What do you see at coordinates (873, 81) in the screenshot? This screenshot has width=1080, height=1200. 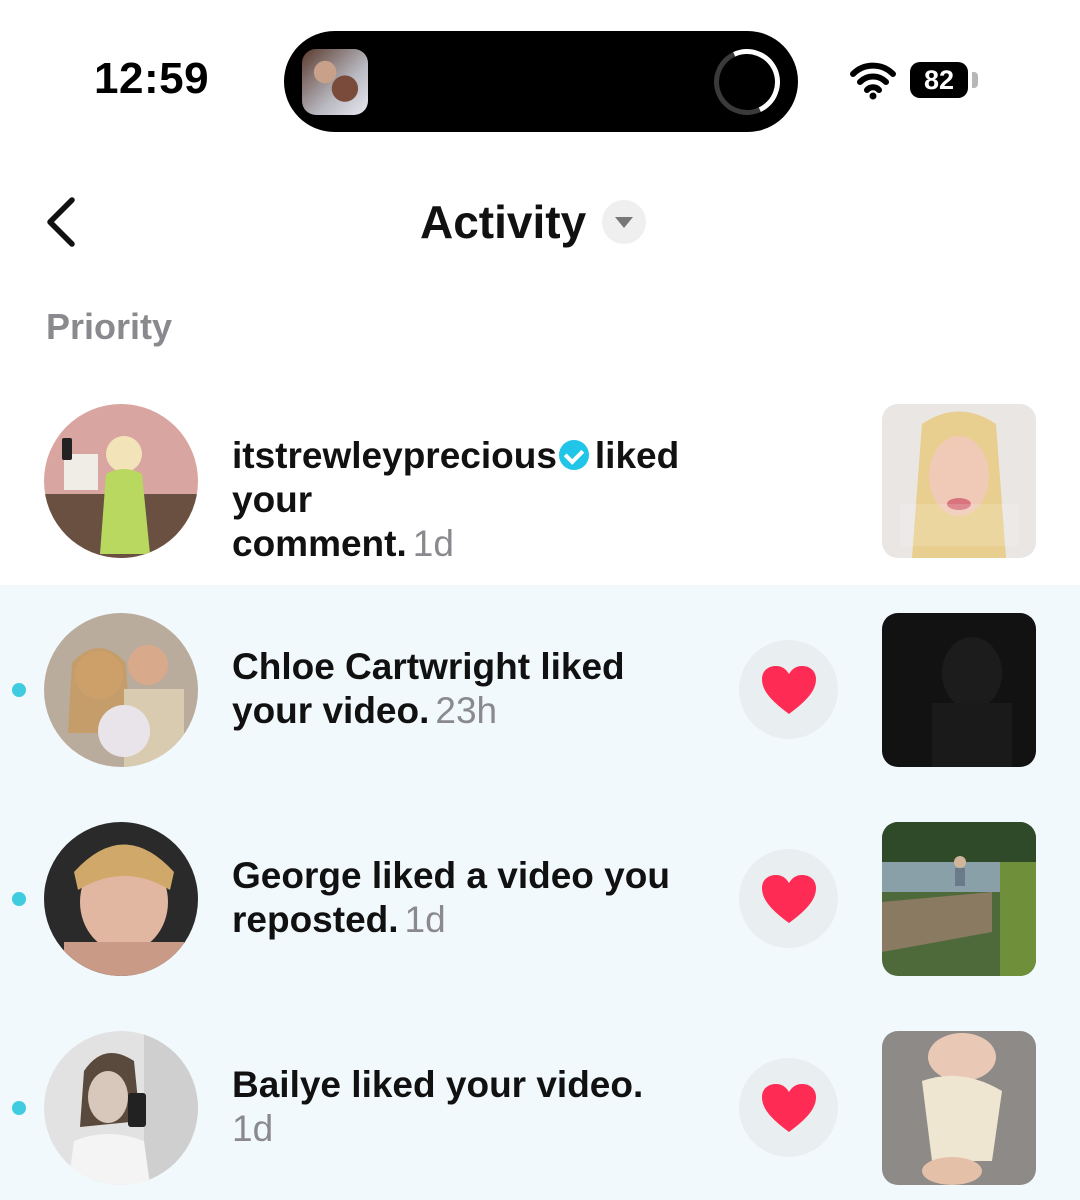 I see `wifi-icon` at bounding box center [873, 81].